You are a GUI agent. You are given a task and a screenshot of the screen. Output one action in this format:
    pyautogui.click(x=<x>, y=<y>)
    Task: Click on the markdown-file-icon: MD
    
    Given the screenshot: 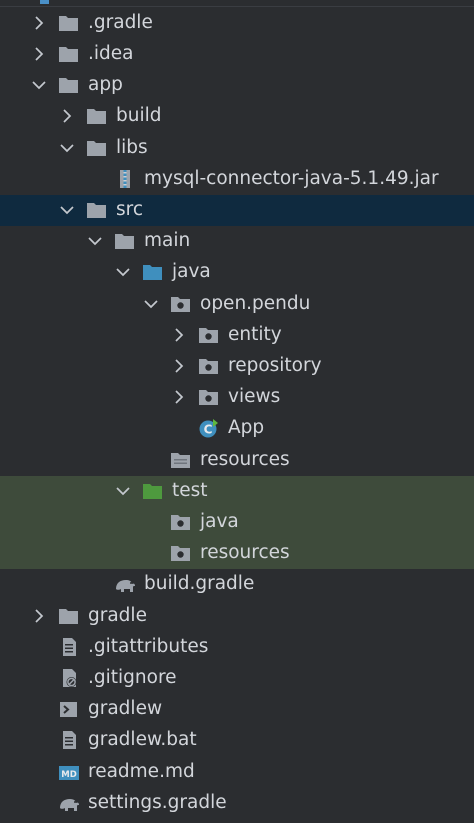 What is the action you would take?
    pyautogui.click(x=69, y=772)
    